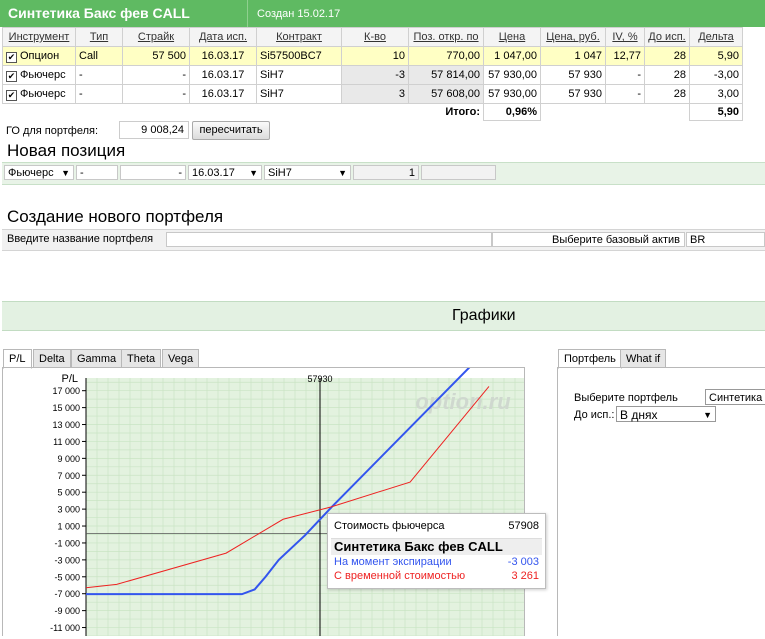 Image resolution: width=765 pixels, height=639 pixels. Describe the element at coordinates (66, 442) in the screenshot. I see `y-tick-label: 11 000` at that location.